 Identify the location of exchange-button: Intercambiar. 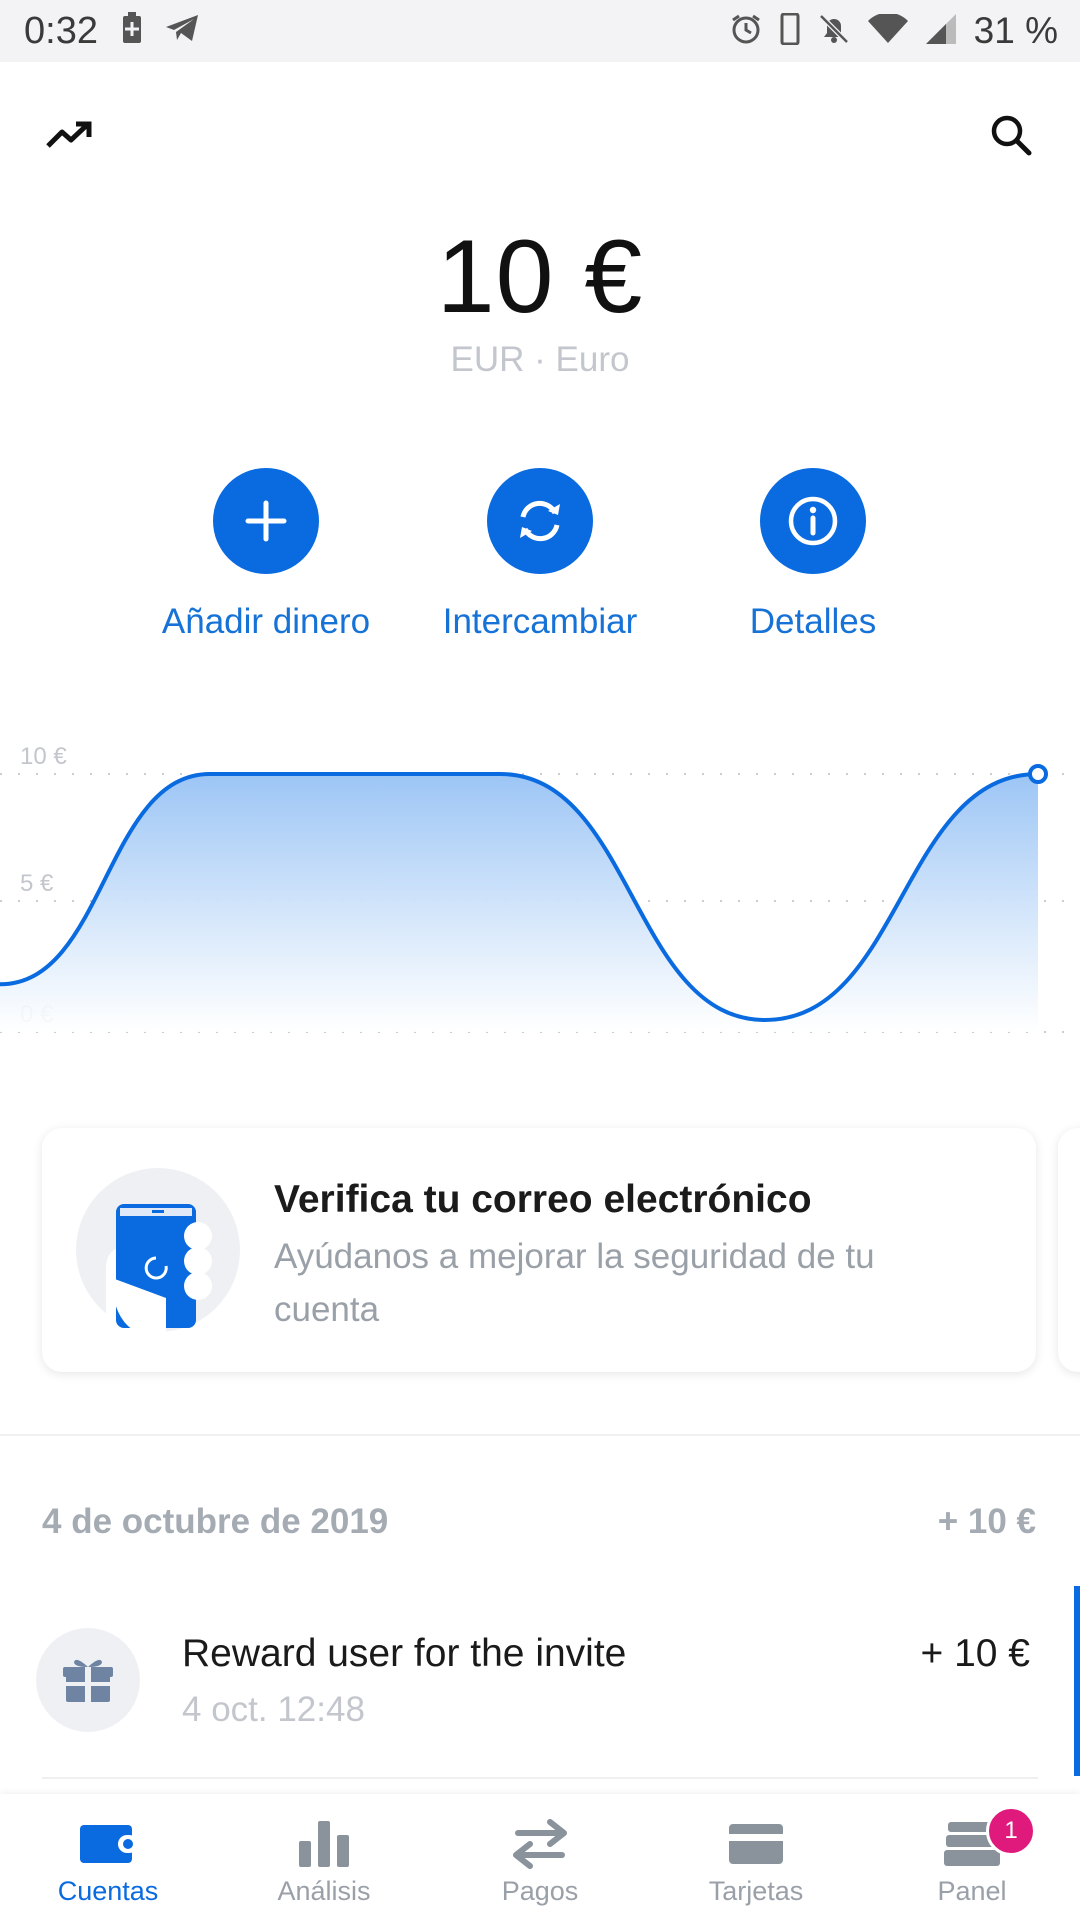
(540, 555).